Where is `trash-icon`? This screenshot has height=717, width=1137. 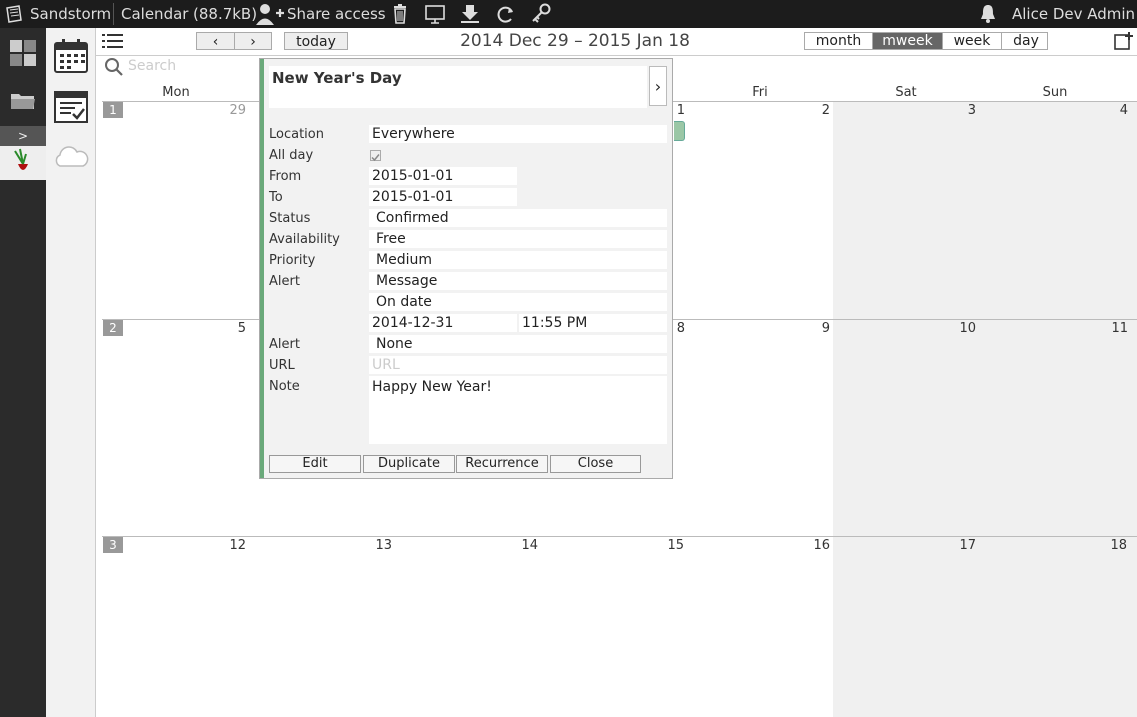
trash-icon is located at coordinates (400, 14).